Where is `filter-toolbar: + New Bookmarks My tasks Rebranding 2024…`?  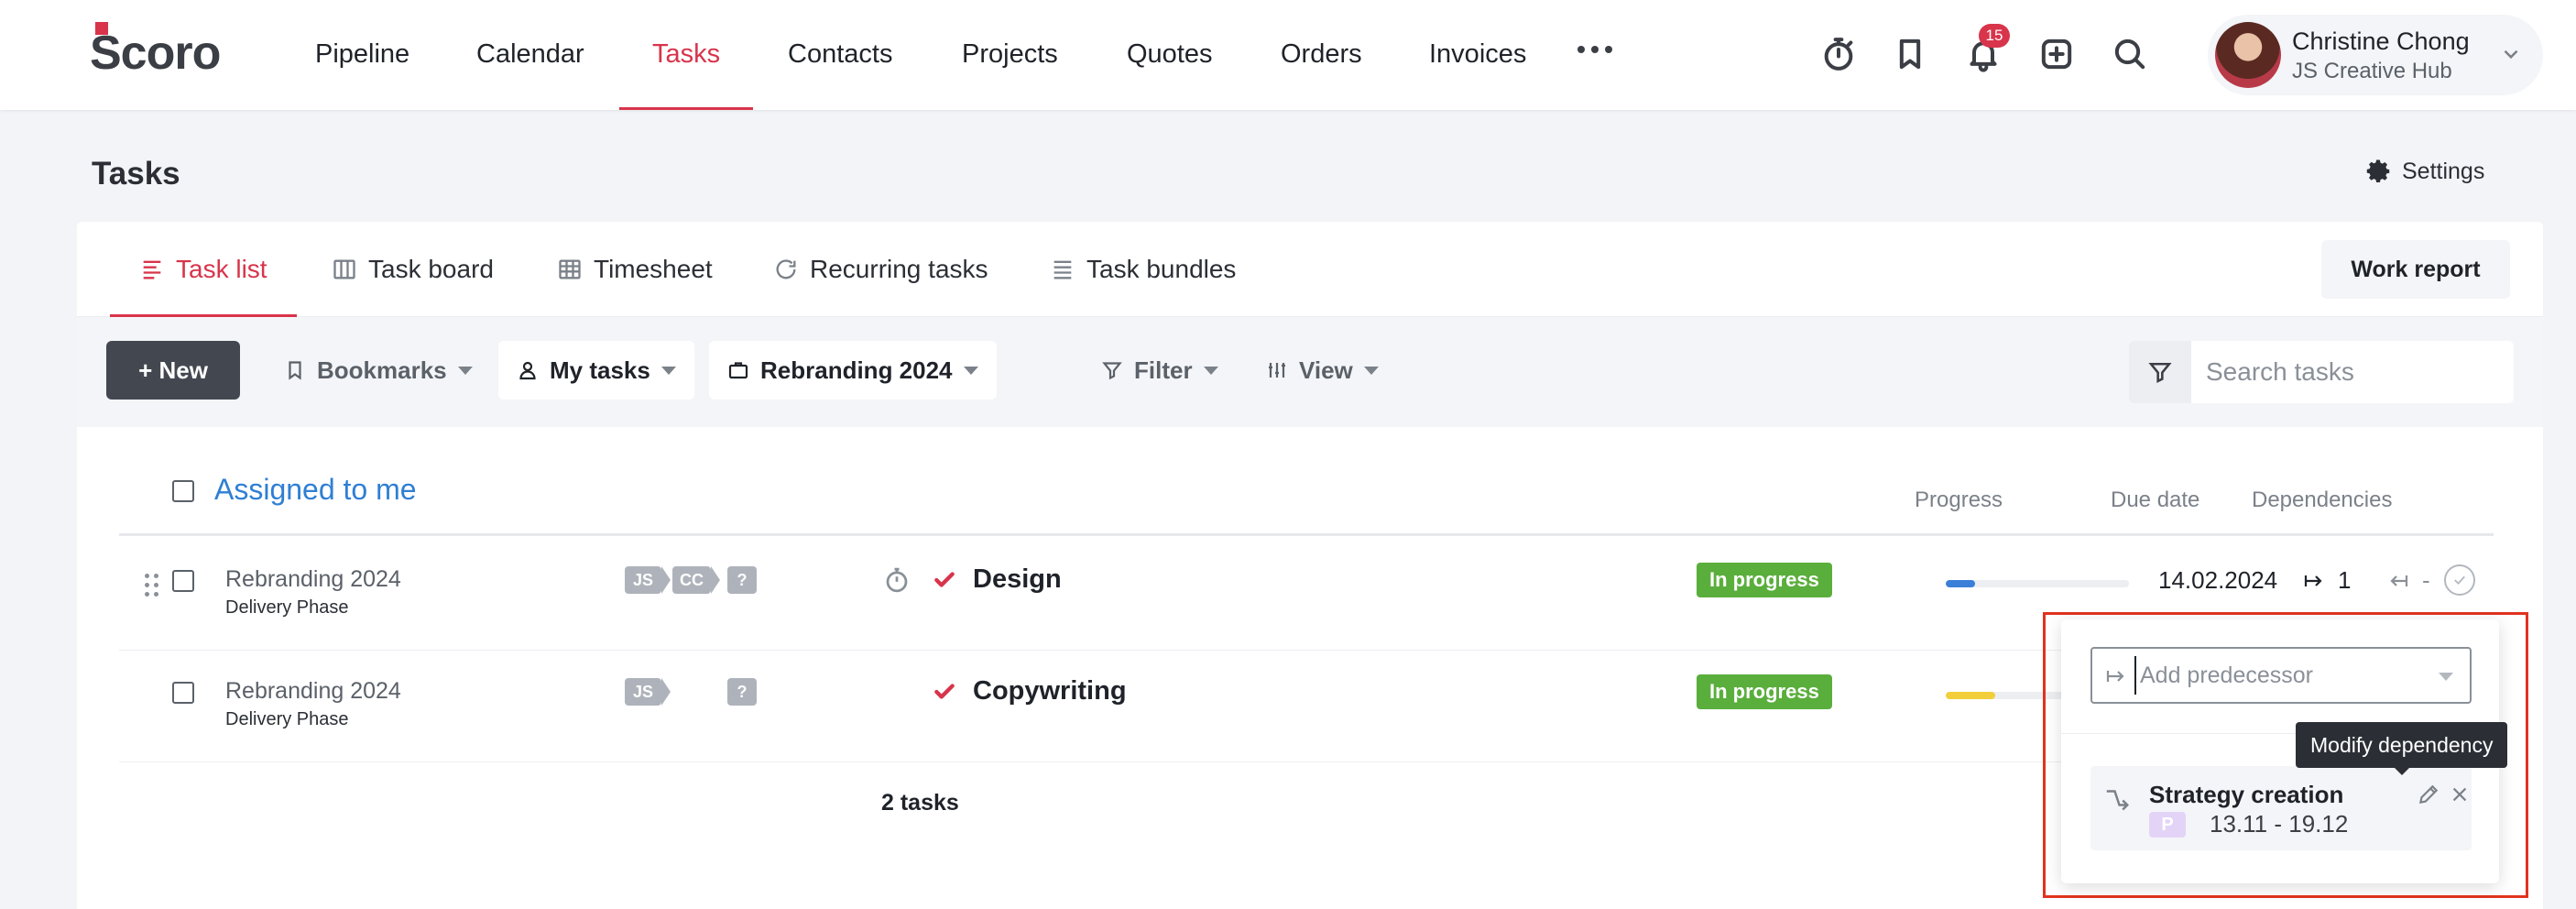 filter-toolbar: + New Bookmarks My tasks Rebranding 2024… is located at coordinates (1310, 372).